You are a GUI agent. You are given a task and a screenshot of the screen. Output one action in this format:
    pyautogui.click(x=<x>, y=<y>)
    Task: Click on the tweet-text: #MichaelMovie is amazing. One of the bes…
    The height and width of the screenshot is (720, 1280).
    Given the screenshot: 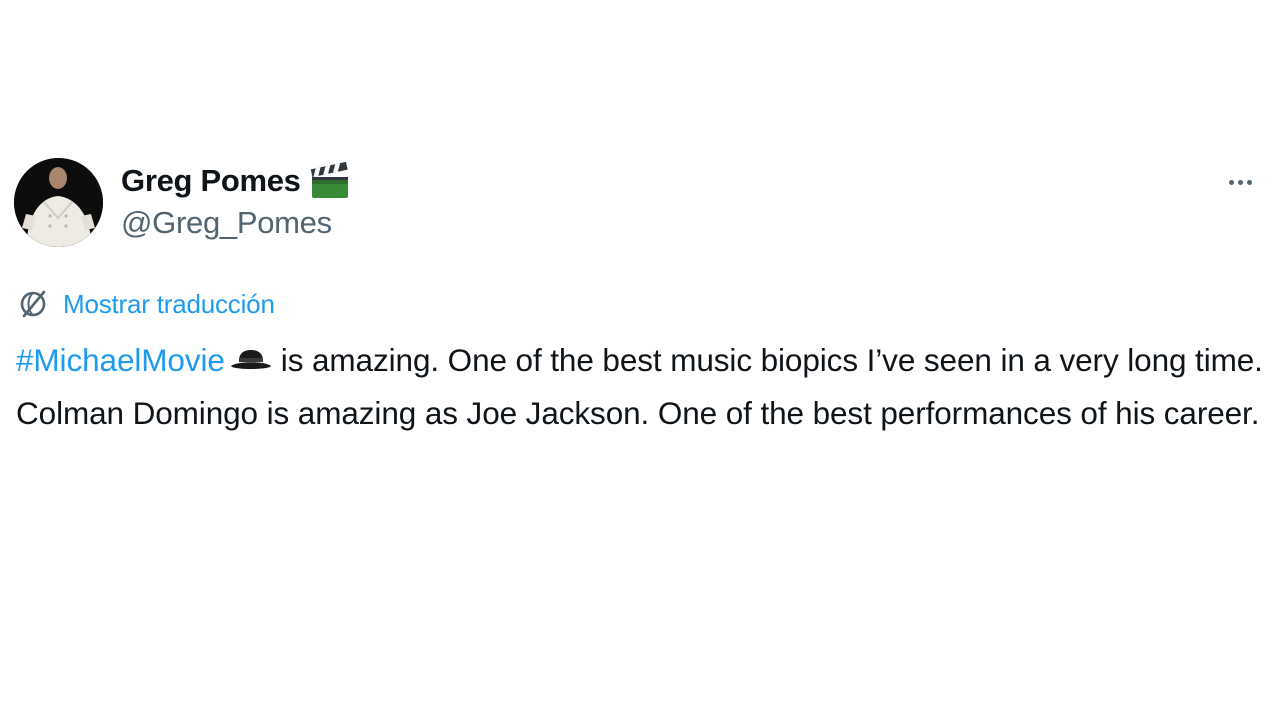 What is the action you would take?
    pyautogui.click(x=641, y=387)
    